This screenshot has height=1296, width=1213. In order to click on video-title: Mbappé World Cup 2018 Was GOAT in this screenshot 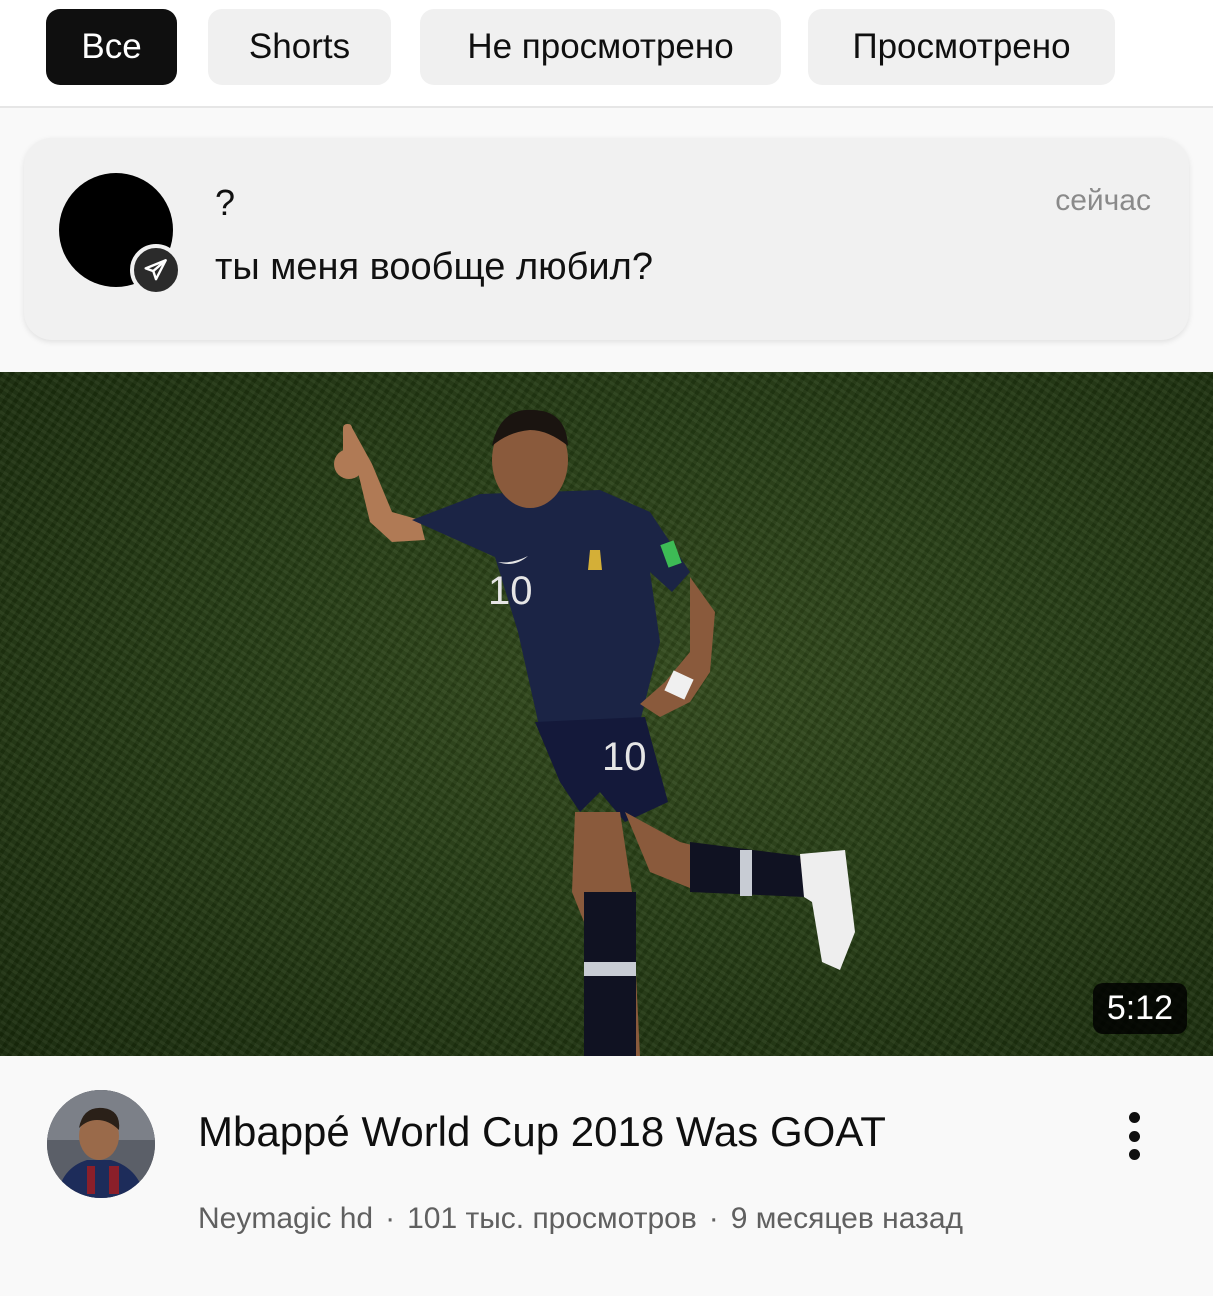, I will do `click(542, 1132)`.